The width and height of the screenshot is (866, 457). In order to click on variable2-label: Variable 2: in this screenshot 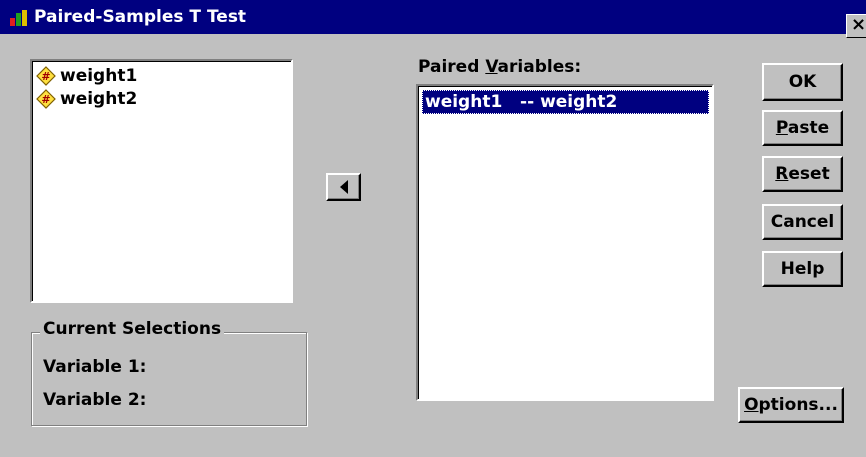, I will do `click(95, 400)`.